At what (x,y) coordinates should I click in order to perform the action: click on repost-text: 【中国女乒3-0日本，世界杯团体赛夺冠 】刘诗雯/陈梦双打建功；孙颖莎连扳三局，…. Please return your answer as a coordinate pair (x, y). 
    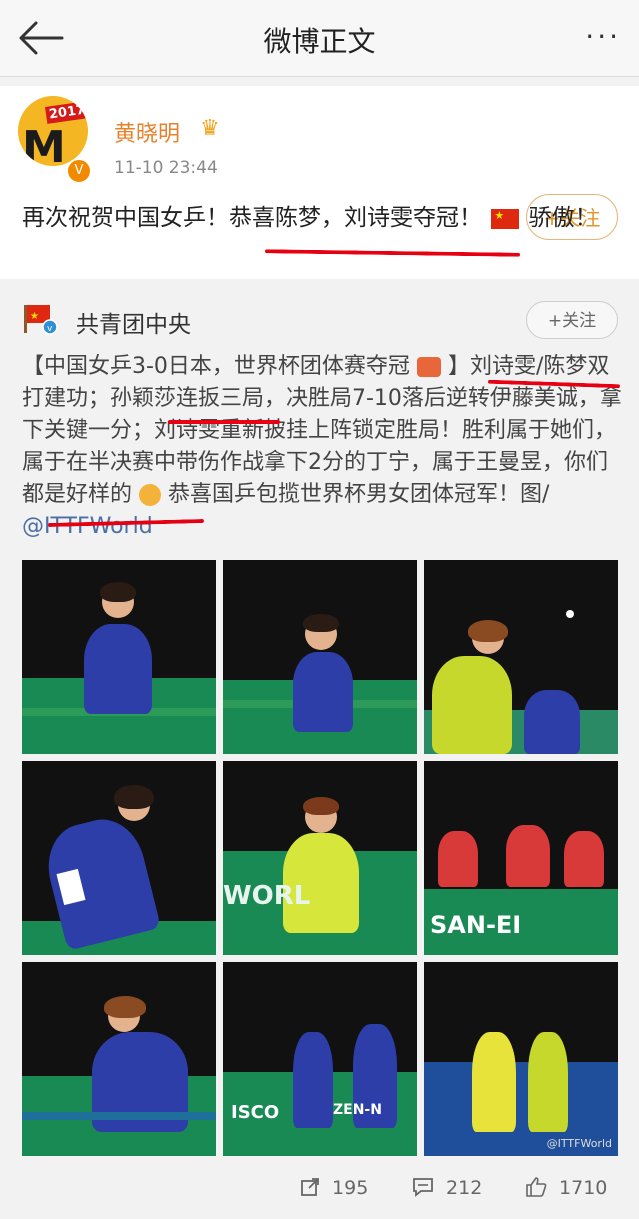
    Looking at the image, I should click on (322, 447).